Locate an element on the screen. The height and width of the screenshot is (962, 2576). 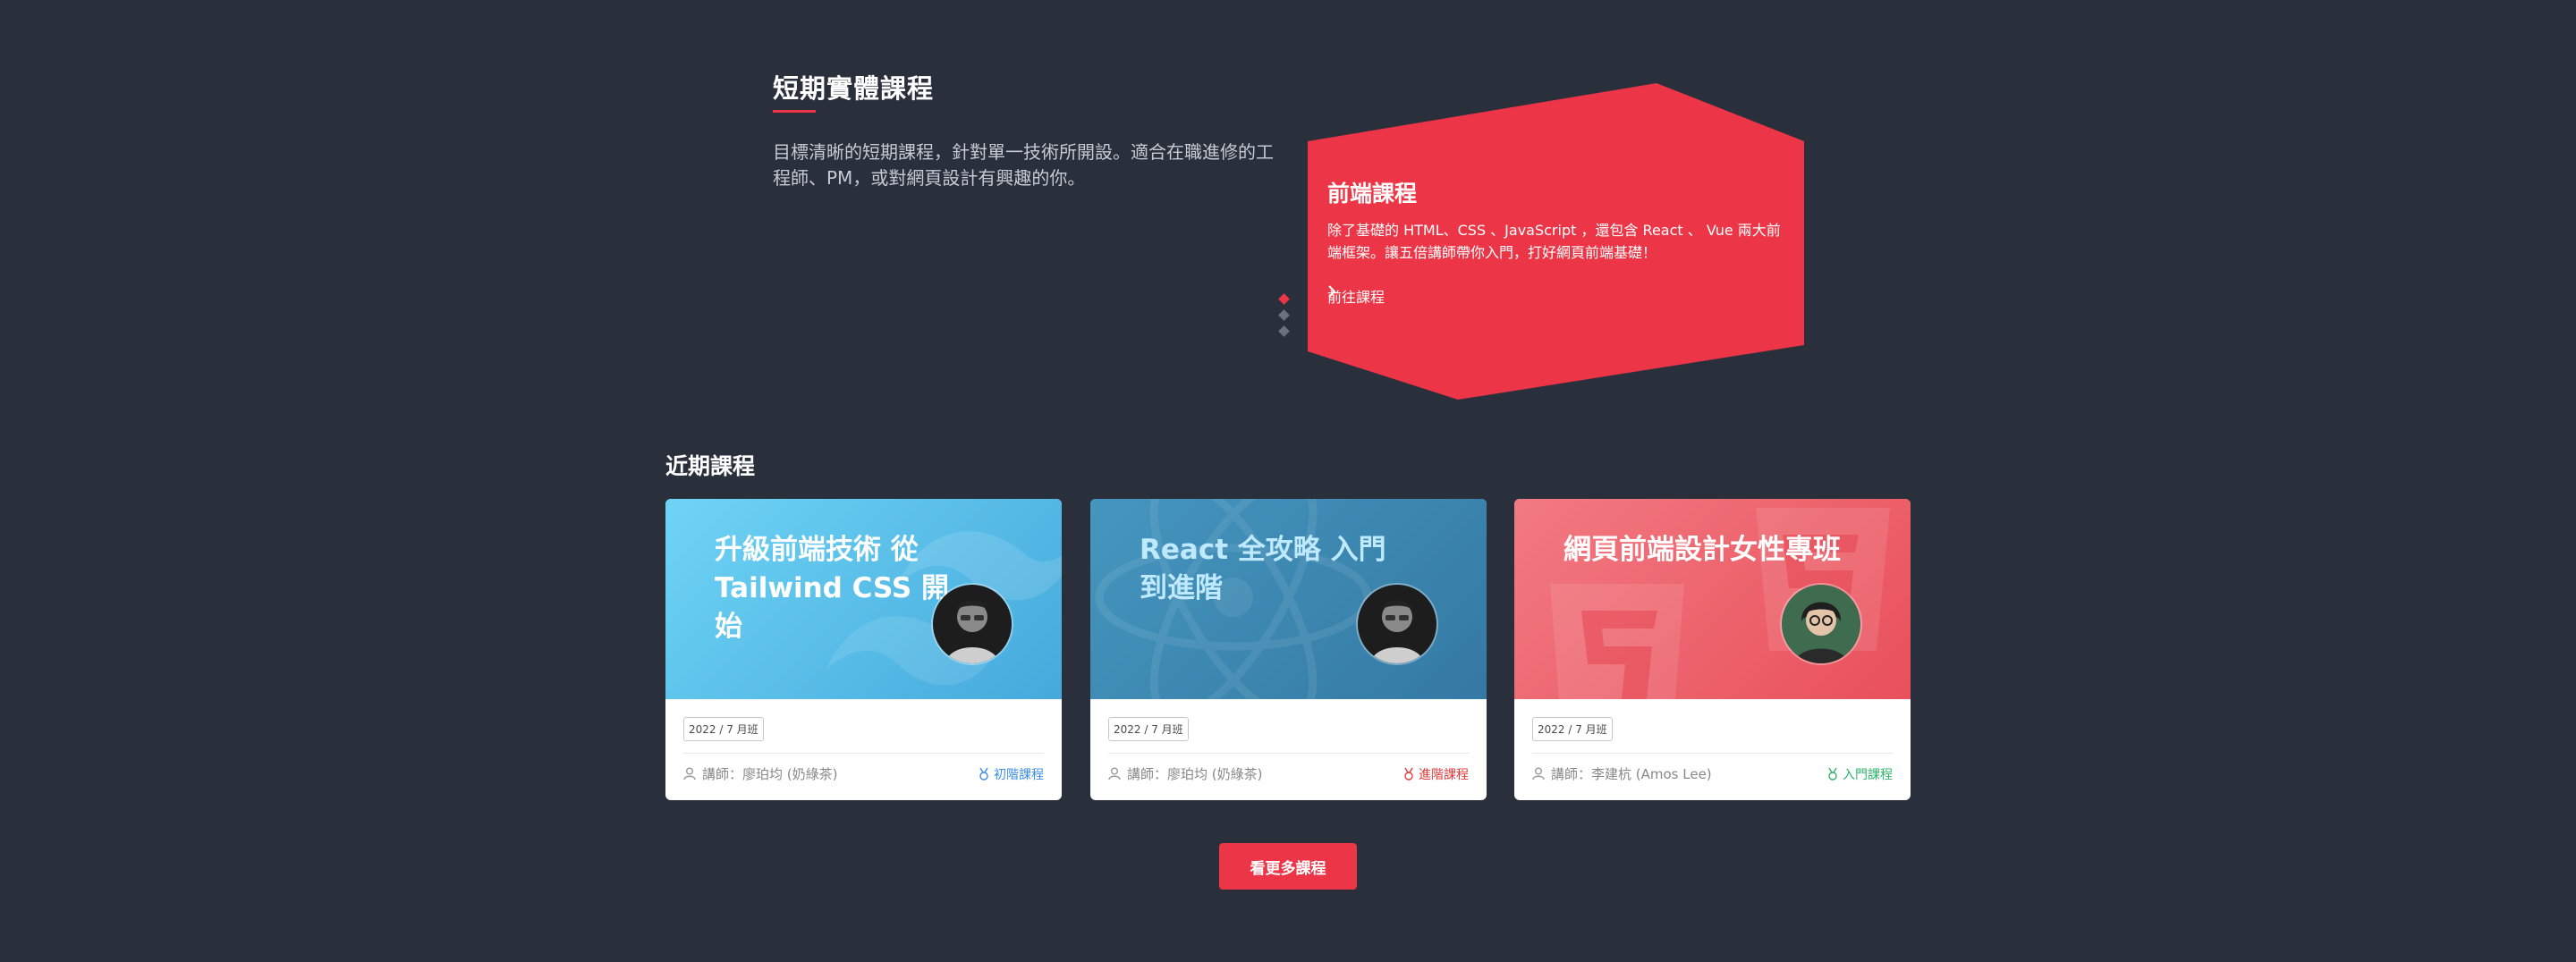
level-tag: 進階課程 is located at coordinates (1435, 774).